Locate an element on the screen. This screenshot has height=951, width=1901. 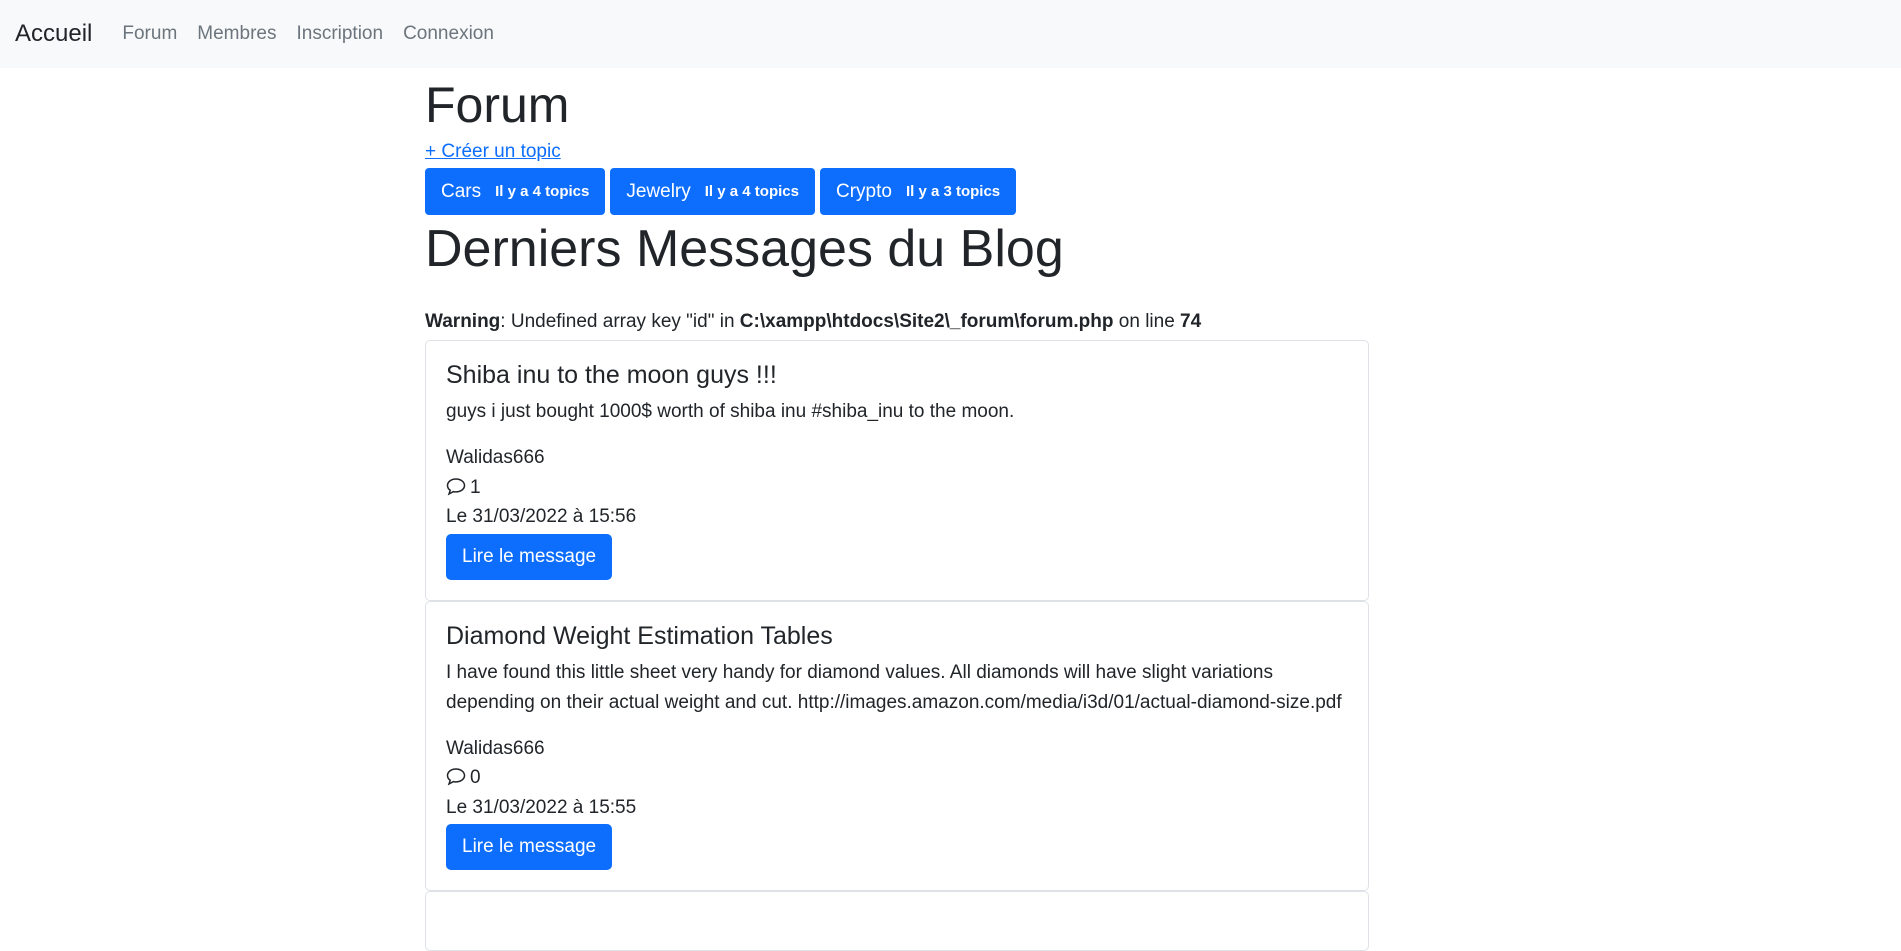
brand-link: Accueil is located at coordinates (53, 34).